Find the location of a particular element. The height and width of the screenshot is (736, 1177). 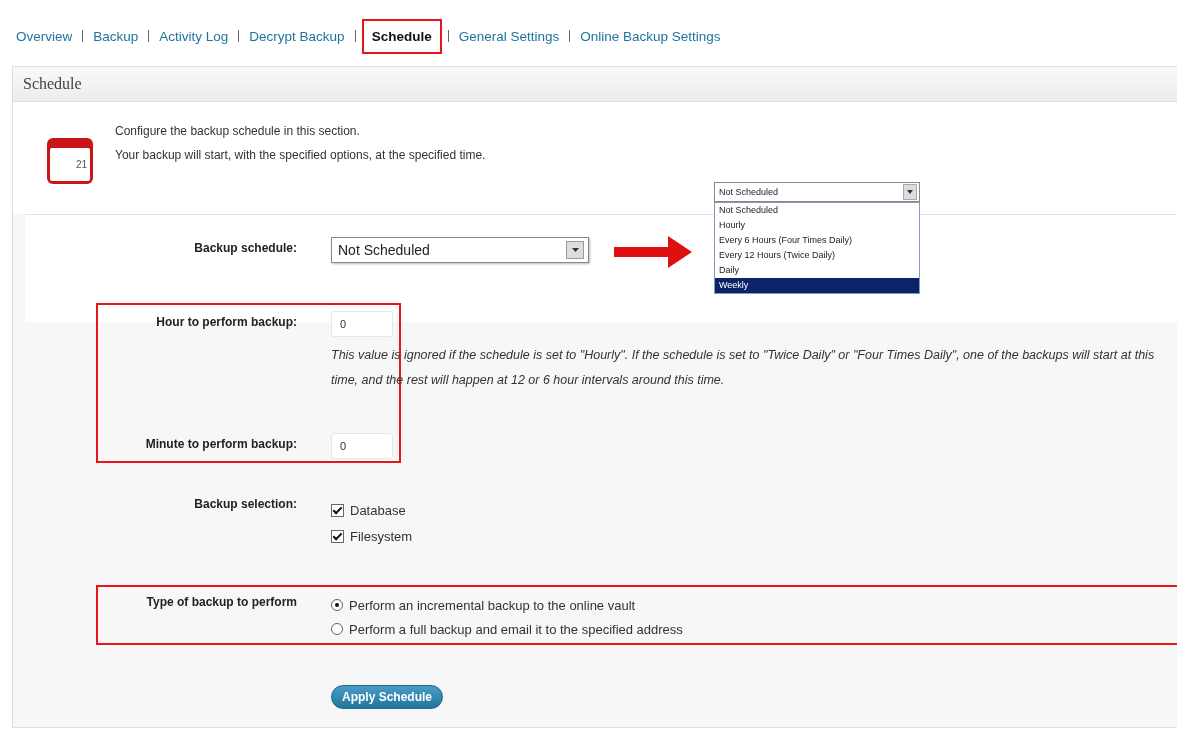

calendar-icon: 21 is located at coordinates (70, 161).